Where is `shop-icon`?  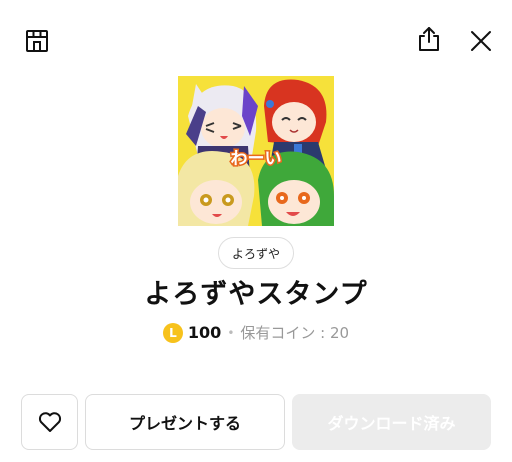 shop-icon is located at coordinates (37, 41).